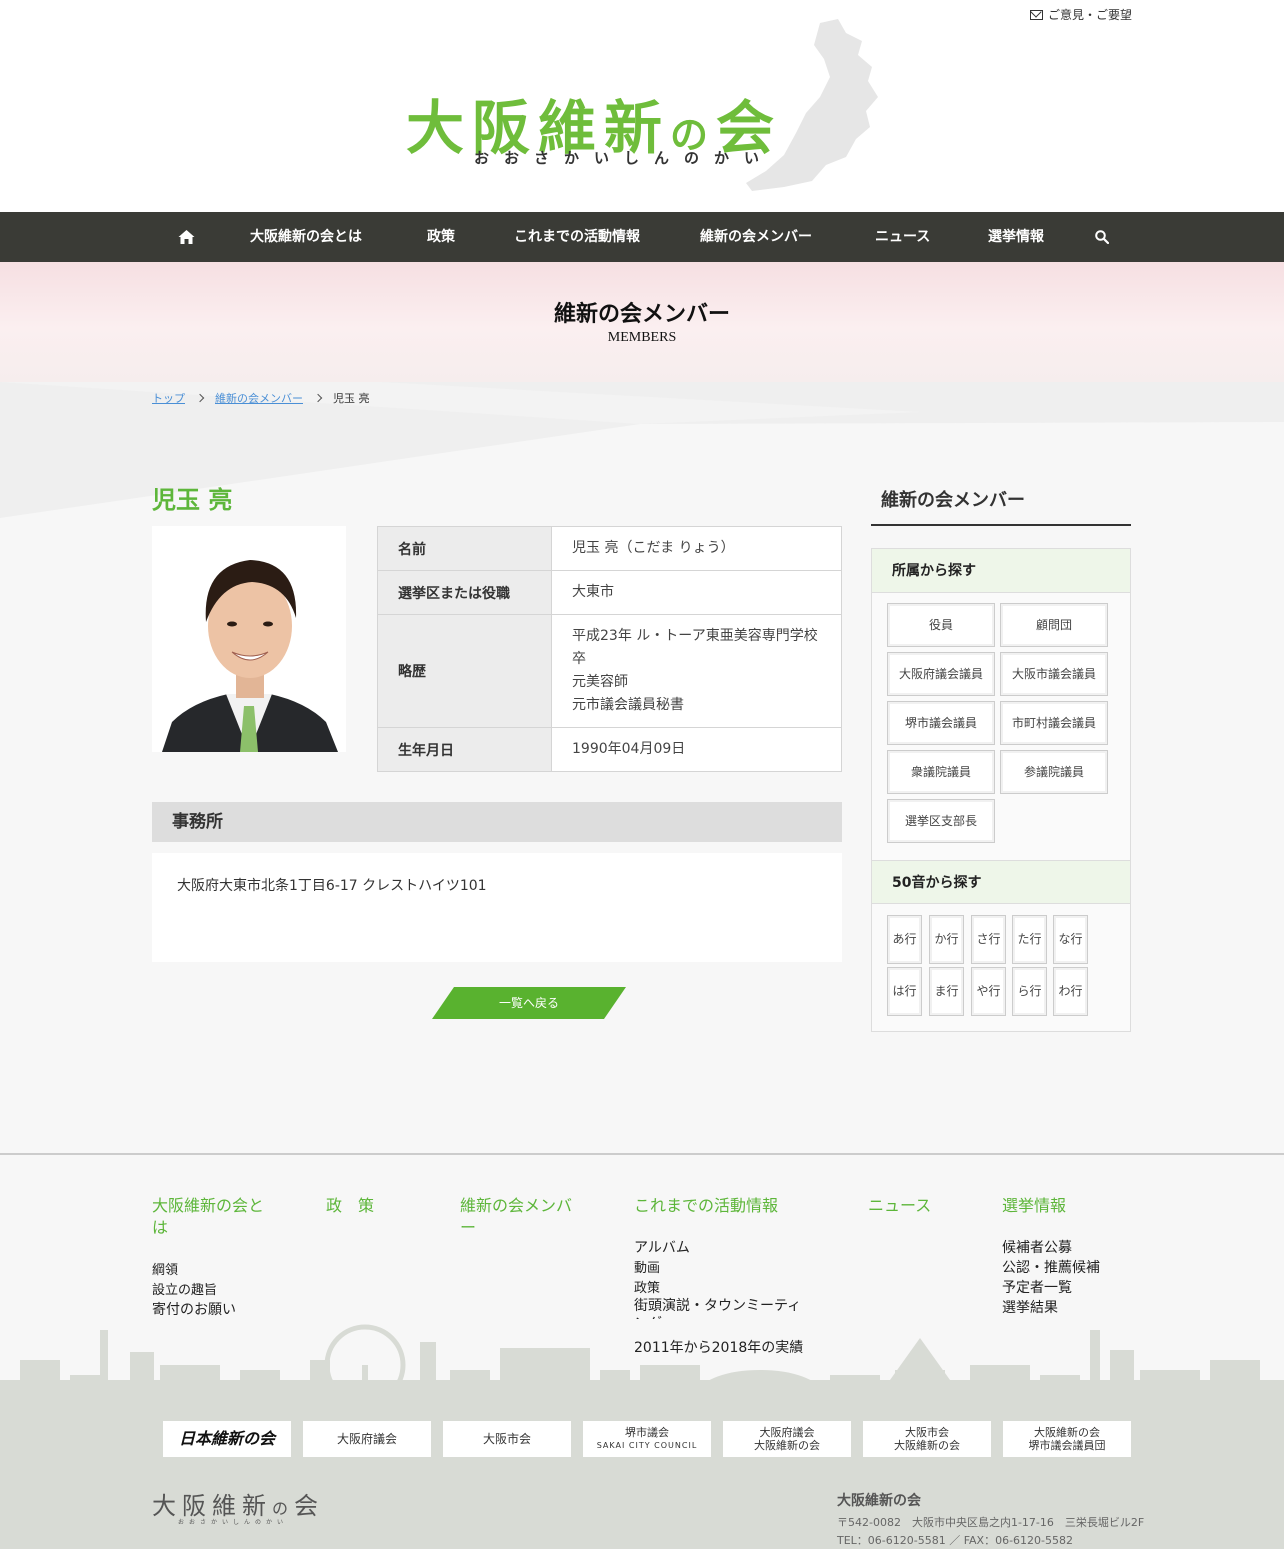 The image size is (1284, 1549). Describe the element at coordinates (577, 237) in the screenshot. I see `nav-activities: これまでの活動情報` at that location.